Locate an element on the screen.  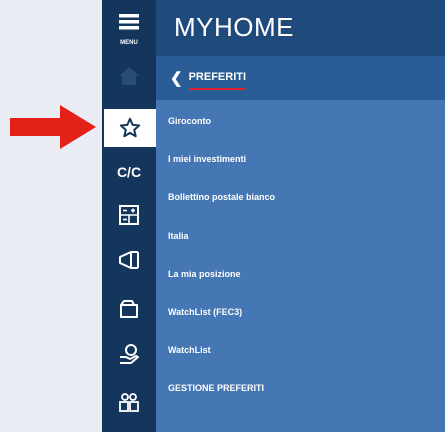
back-to-favorites-button: ❮ PREFERITI is located at coordinates (300, 78).